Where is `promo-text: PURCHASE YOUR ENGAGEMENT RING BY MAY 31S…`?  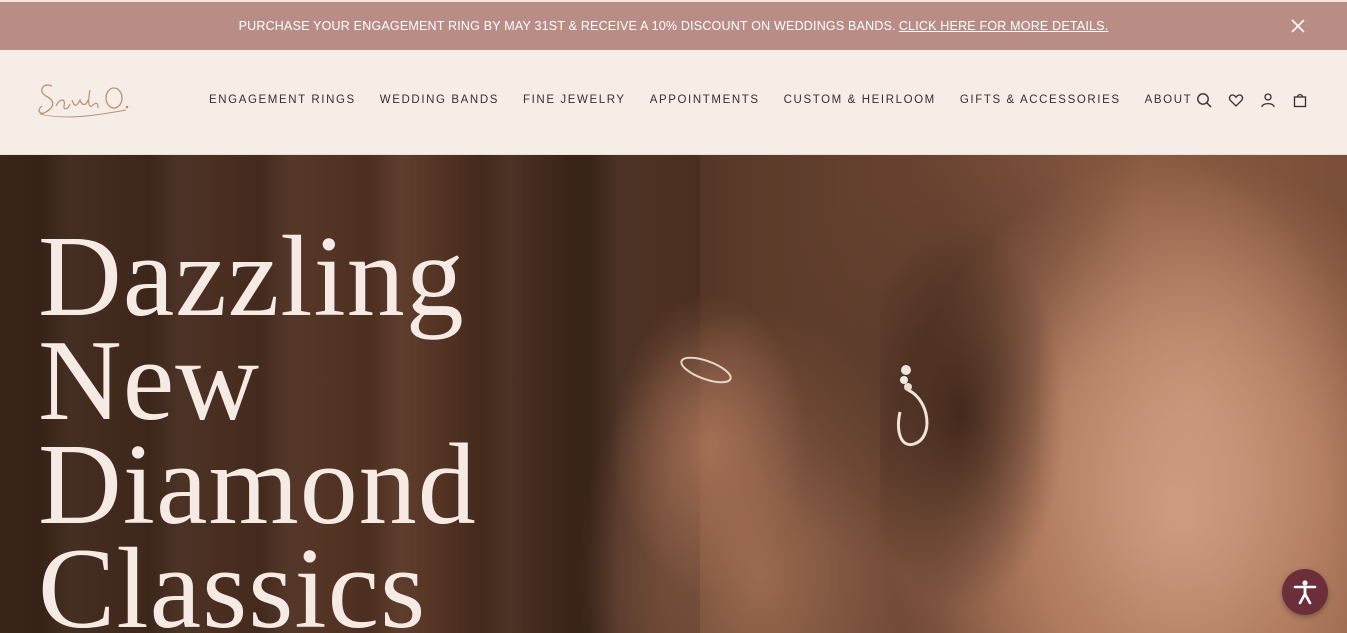
promo-text: PURCHASE YOUR ENGAGEMENT RING BY MAY 31S… is located at coordinates (567, 26).